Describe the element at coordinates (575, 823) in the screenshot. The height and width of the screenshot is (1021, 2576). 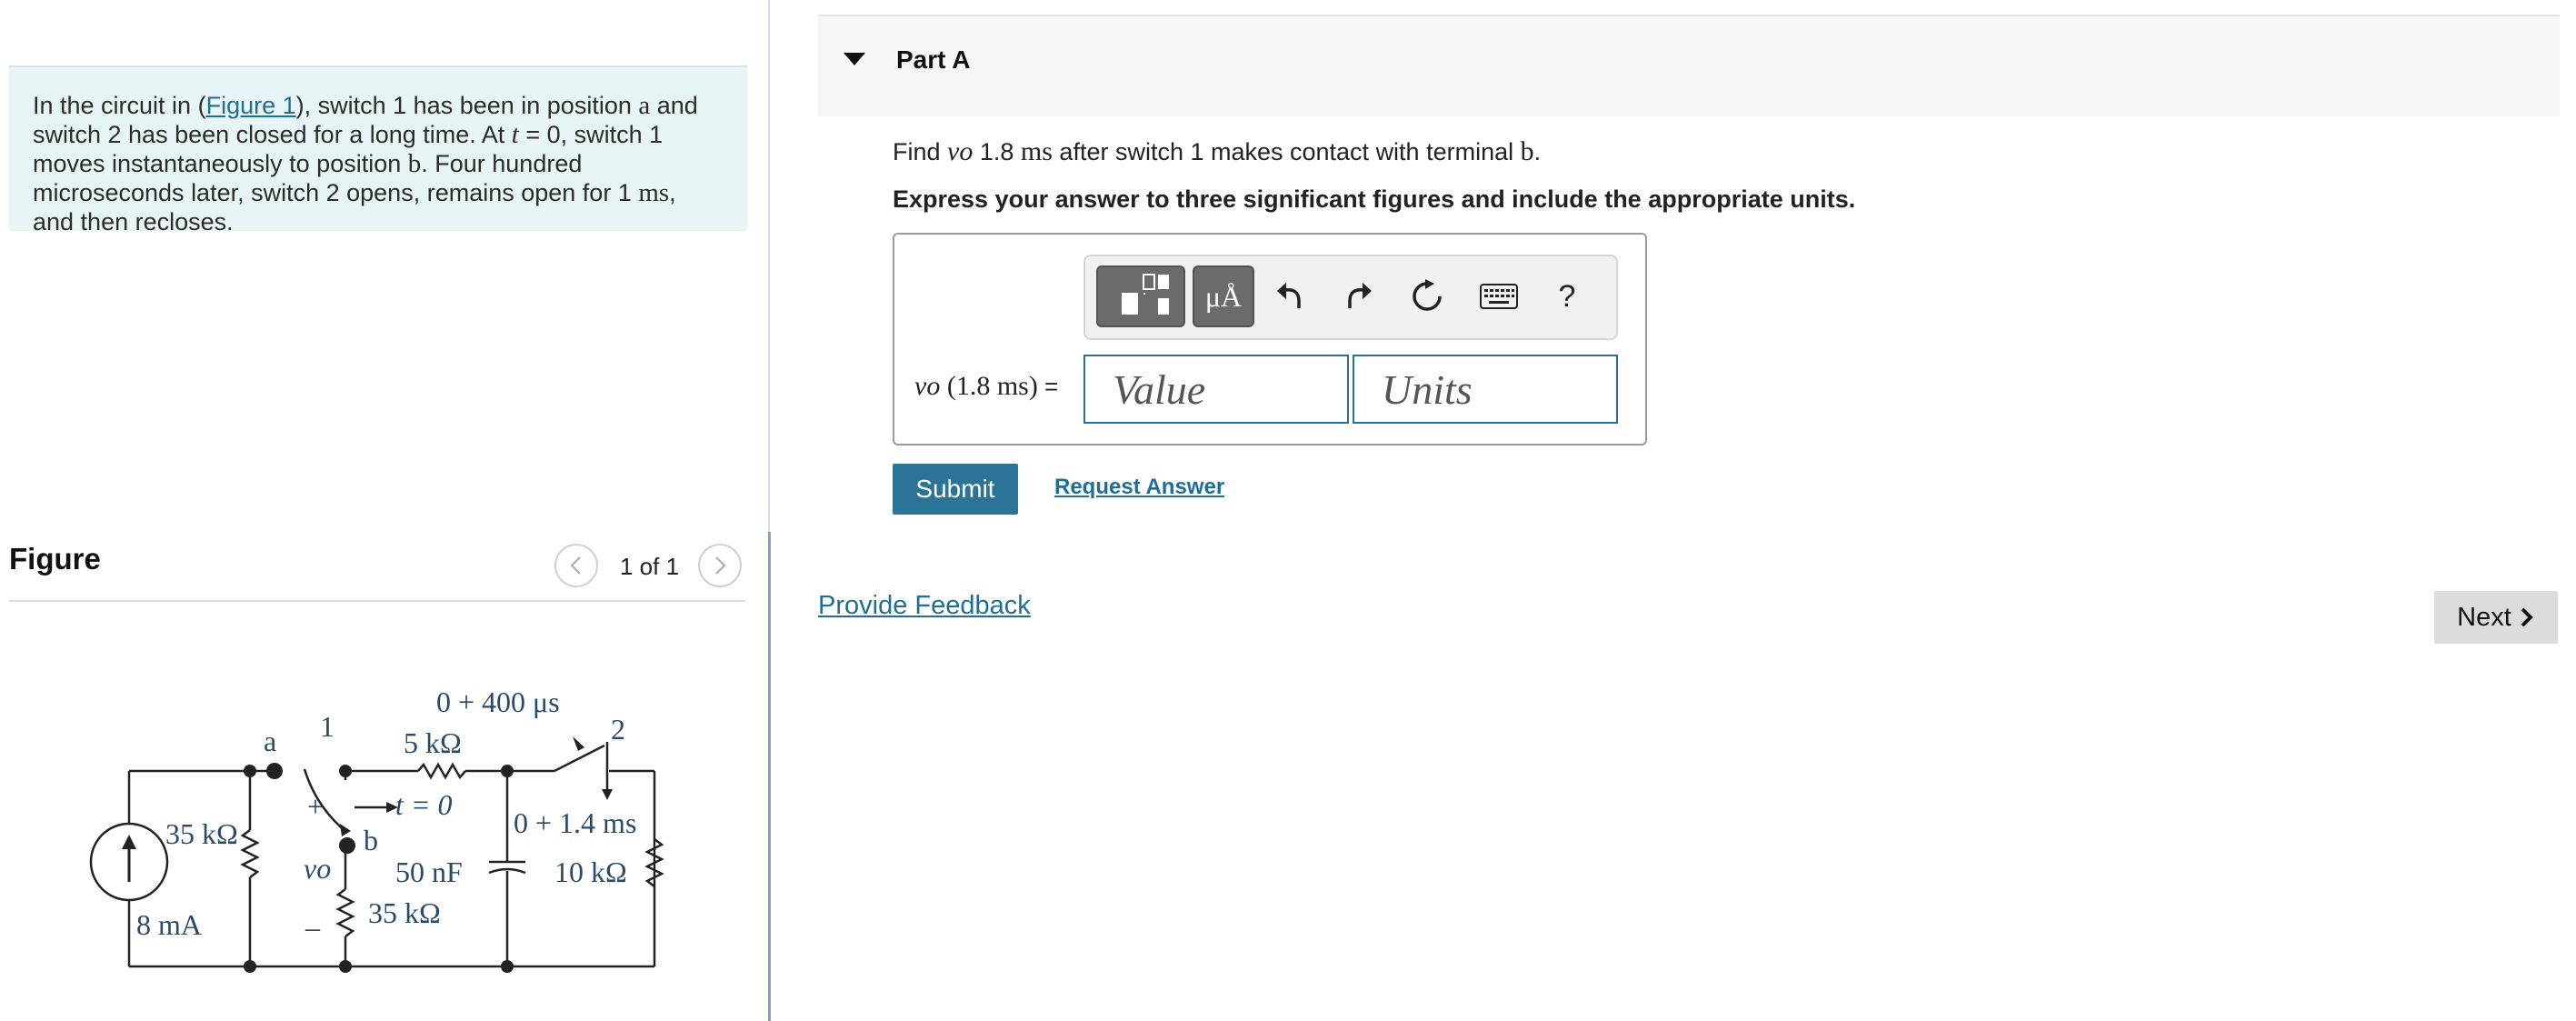
I see `circuit-label-switch2-open: 0 + 1.4 ms` at that location.